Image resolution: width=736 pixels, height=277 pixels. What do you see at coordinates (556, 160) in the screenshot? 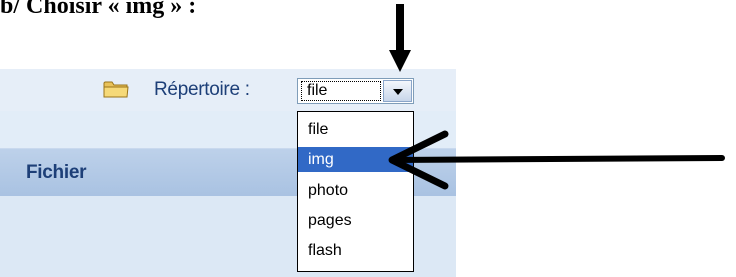
I see `arrow-left-icon` at bounding box center [556, 160].